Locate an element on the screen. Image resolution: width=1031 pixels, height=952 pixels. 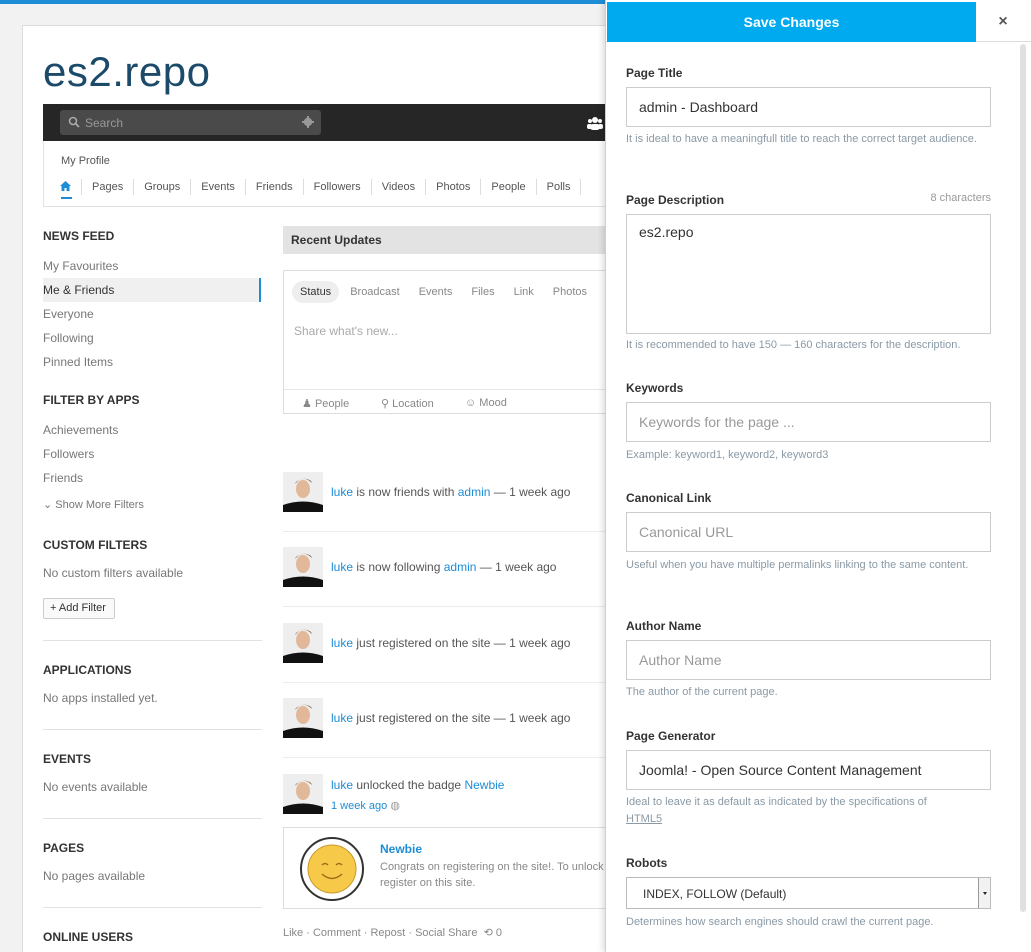
sidebar-item-label: Me & Friends is located at coordinates (79, 290).